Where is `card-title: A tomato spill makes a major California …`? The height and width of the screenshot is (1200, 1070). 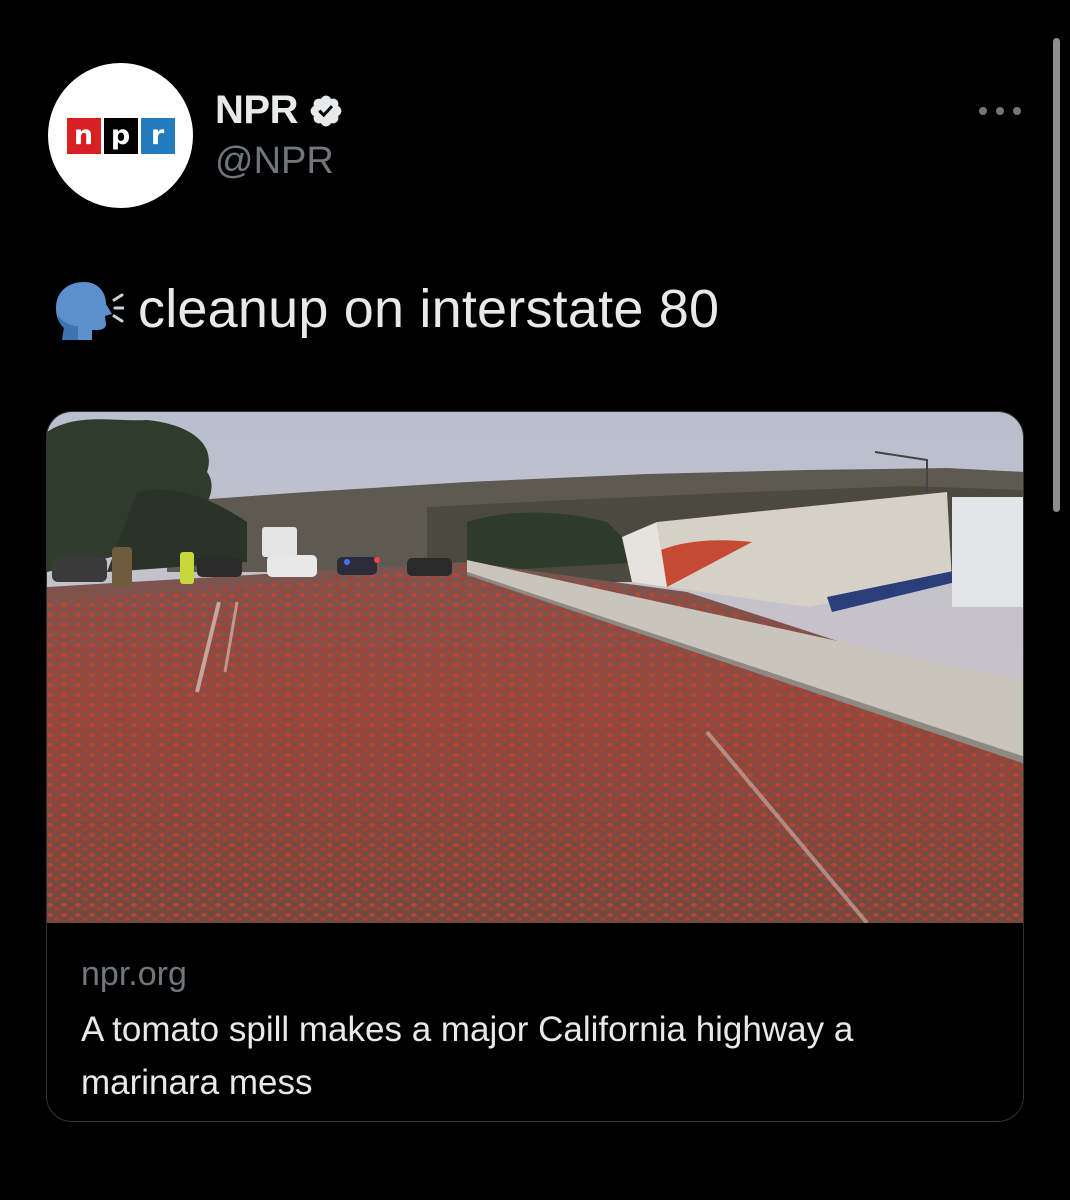
card-title: A tomato spill makes a major California … is located at coordinates (467, 1056).